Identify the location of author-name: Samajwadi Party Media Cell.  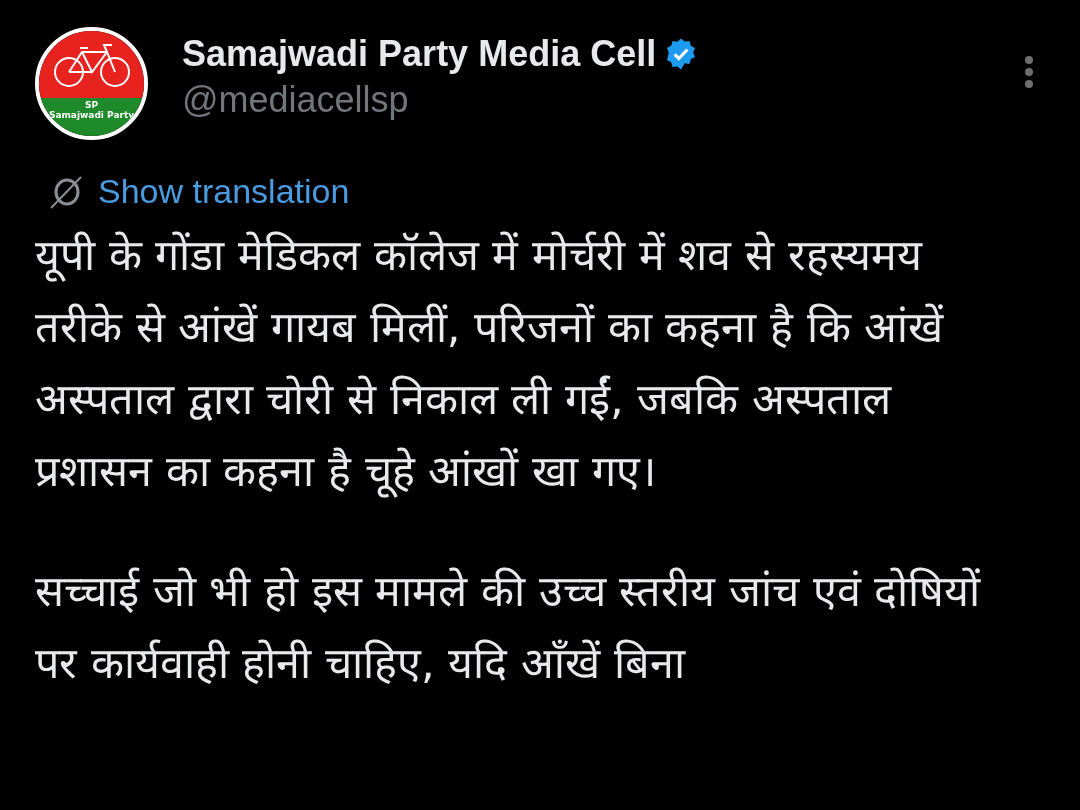
(419, 54).